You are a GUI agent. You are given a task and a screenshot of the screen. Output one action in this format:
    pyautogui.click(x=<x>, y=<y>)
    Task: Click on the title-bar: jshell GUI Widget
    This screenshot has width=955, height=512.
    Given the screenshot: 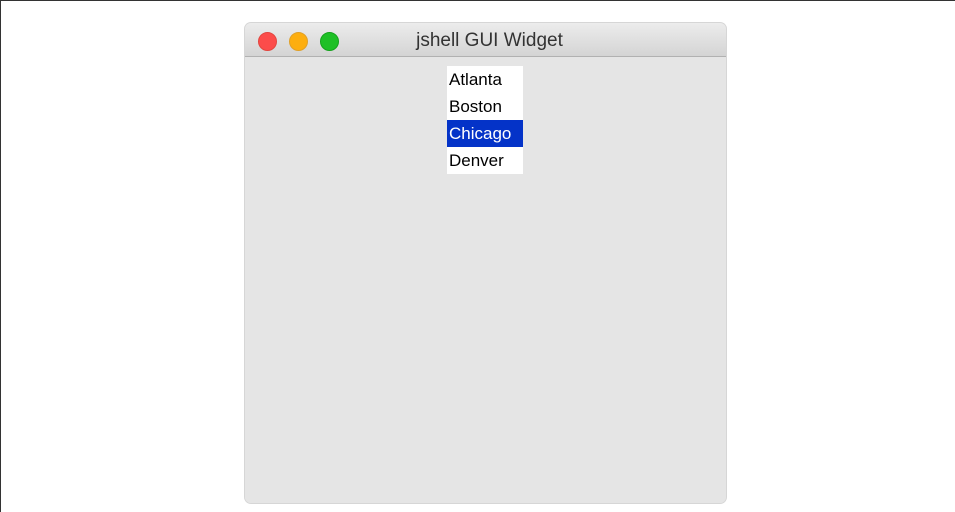 What is the action you would take?
    pyautogui.click(x=485, y=40)
    